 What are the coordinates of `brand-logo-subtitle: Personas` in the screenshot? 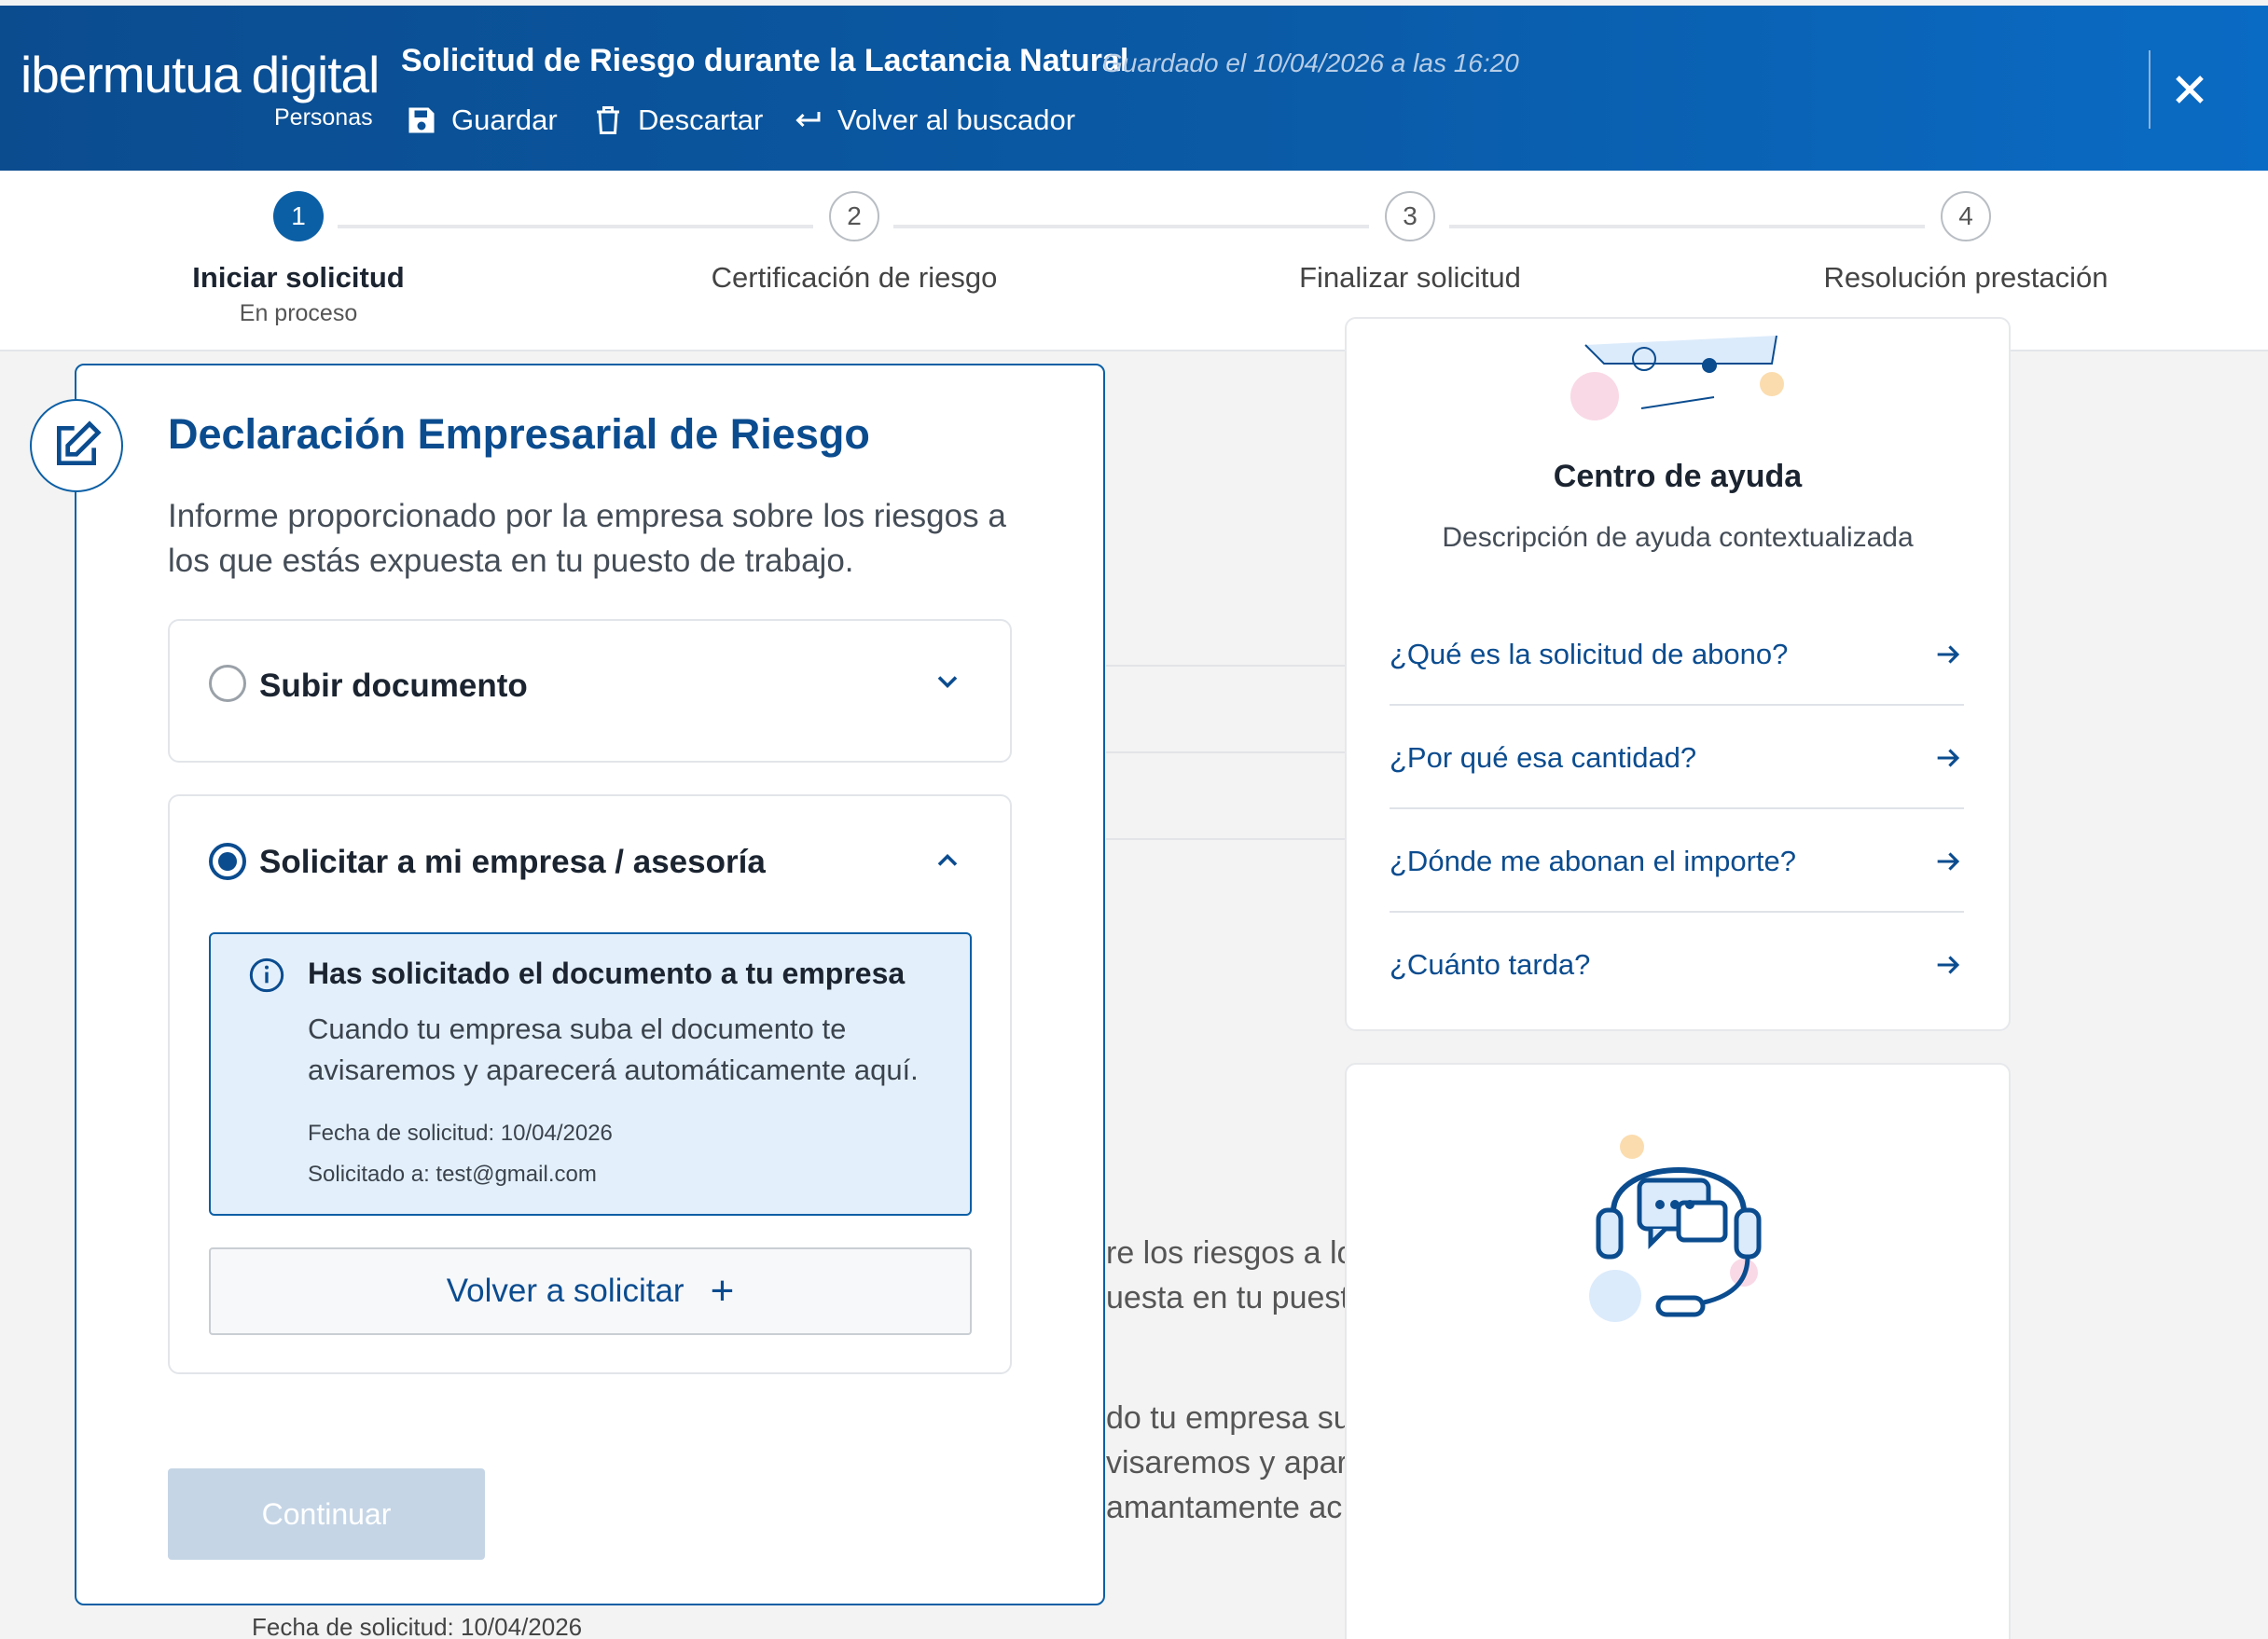 It's located at (323, 117).